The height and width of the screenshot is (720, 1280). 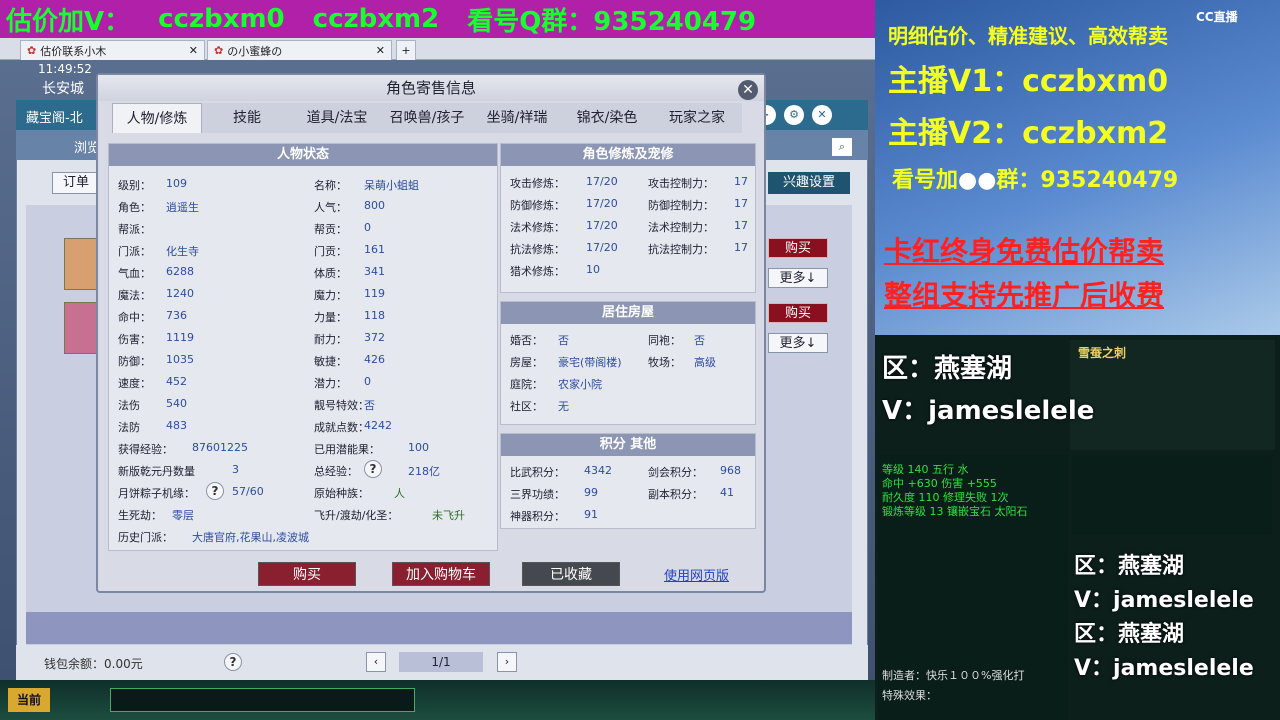 I want to click on field-value: 人, so click(x=399, y=493).